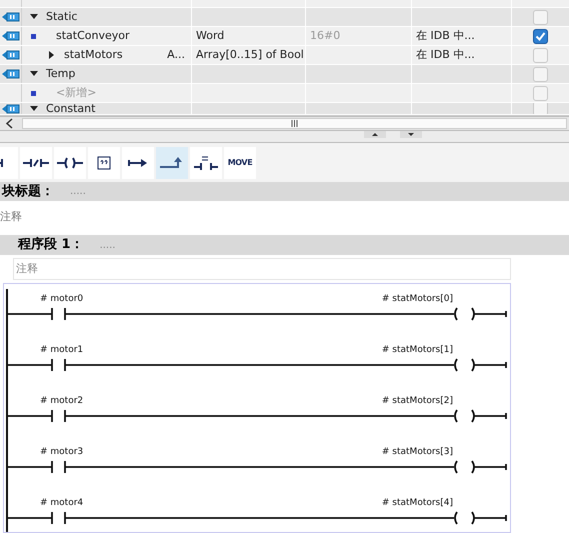 Image resolution: width=569 pixels, height=533 pixels. I want to click on data-type: Array[0..15] of Bool, so click(250, 54).